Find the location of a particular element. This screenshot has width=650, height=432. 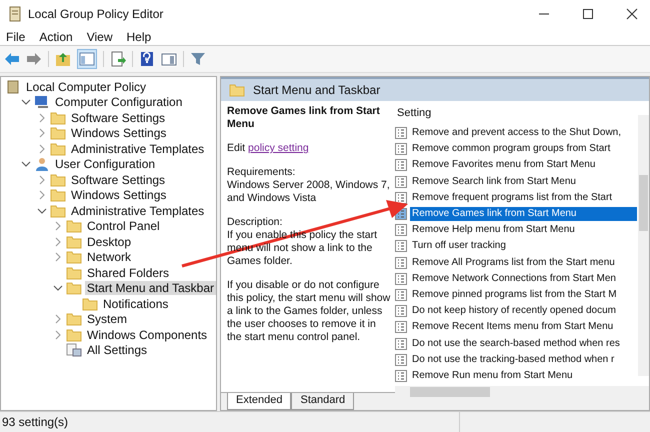

filter-icon is located at coordinates (198, 59).